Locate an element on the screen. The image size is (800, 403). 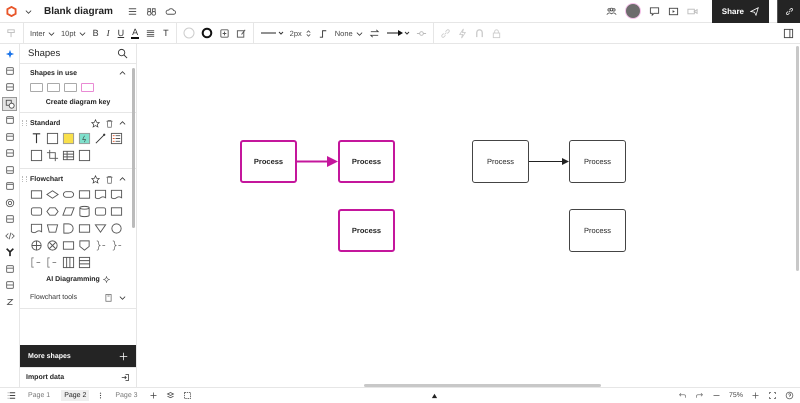
connector-icon is located at coordinates (323, 33).